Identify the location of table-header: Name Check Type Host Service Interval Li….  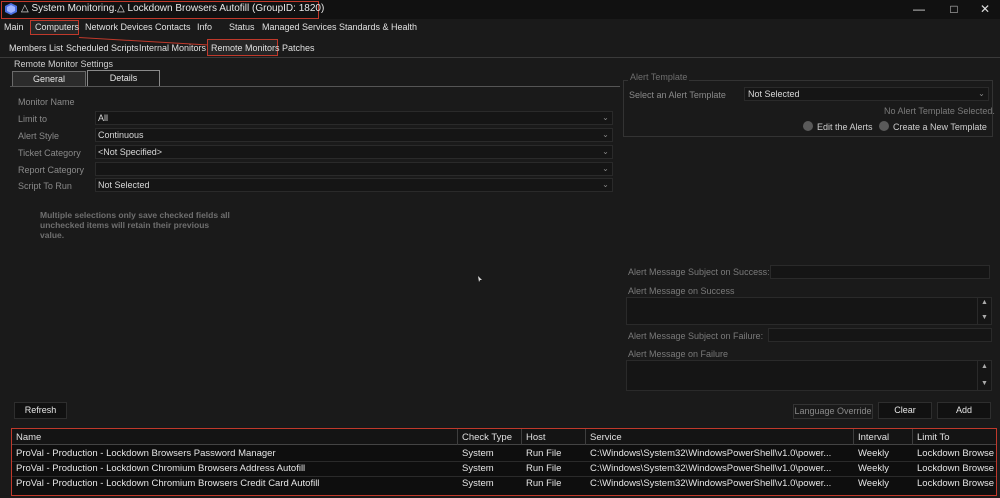
(504, 437).